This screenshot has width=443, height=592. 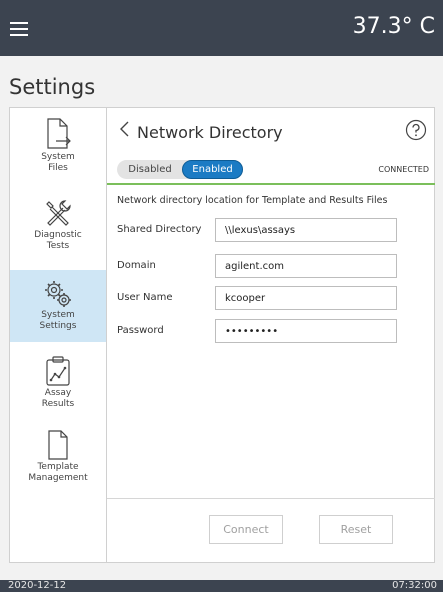 I want to click on sidebar-label: Results, so click(x=58, y=404).